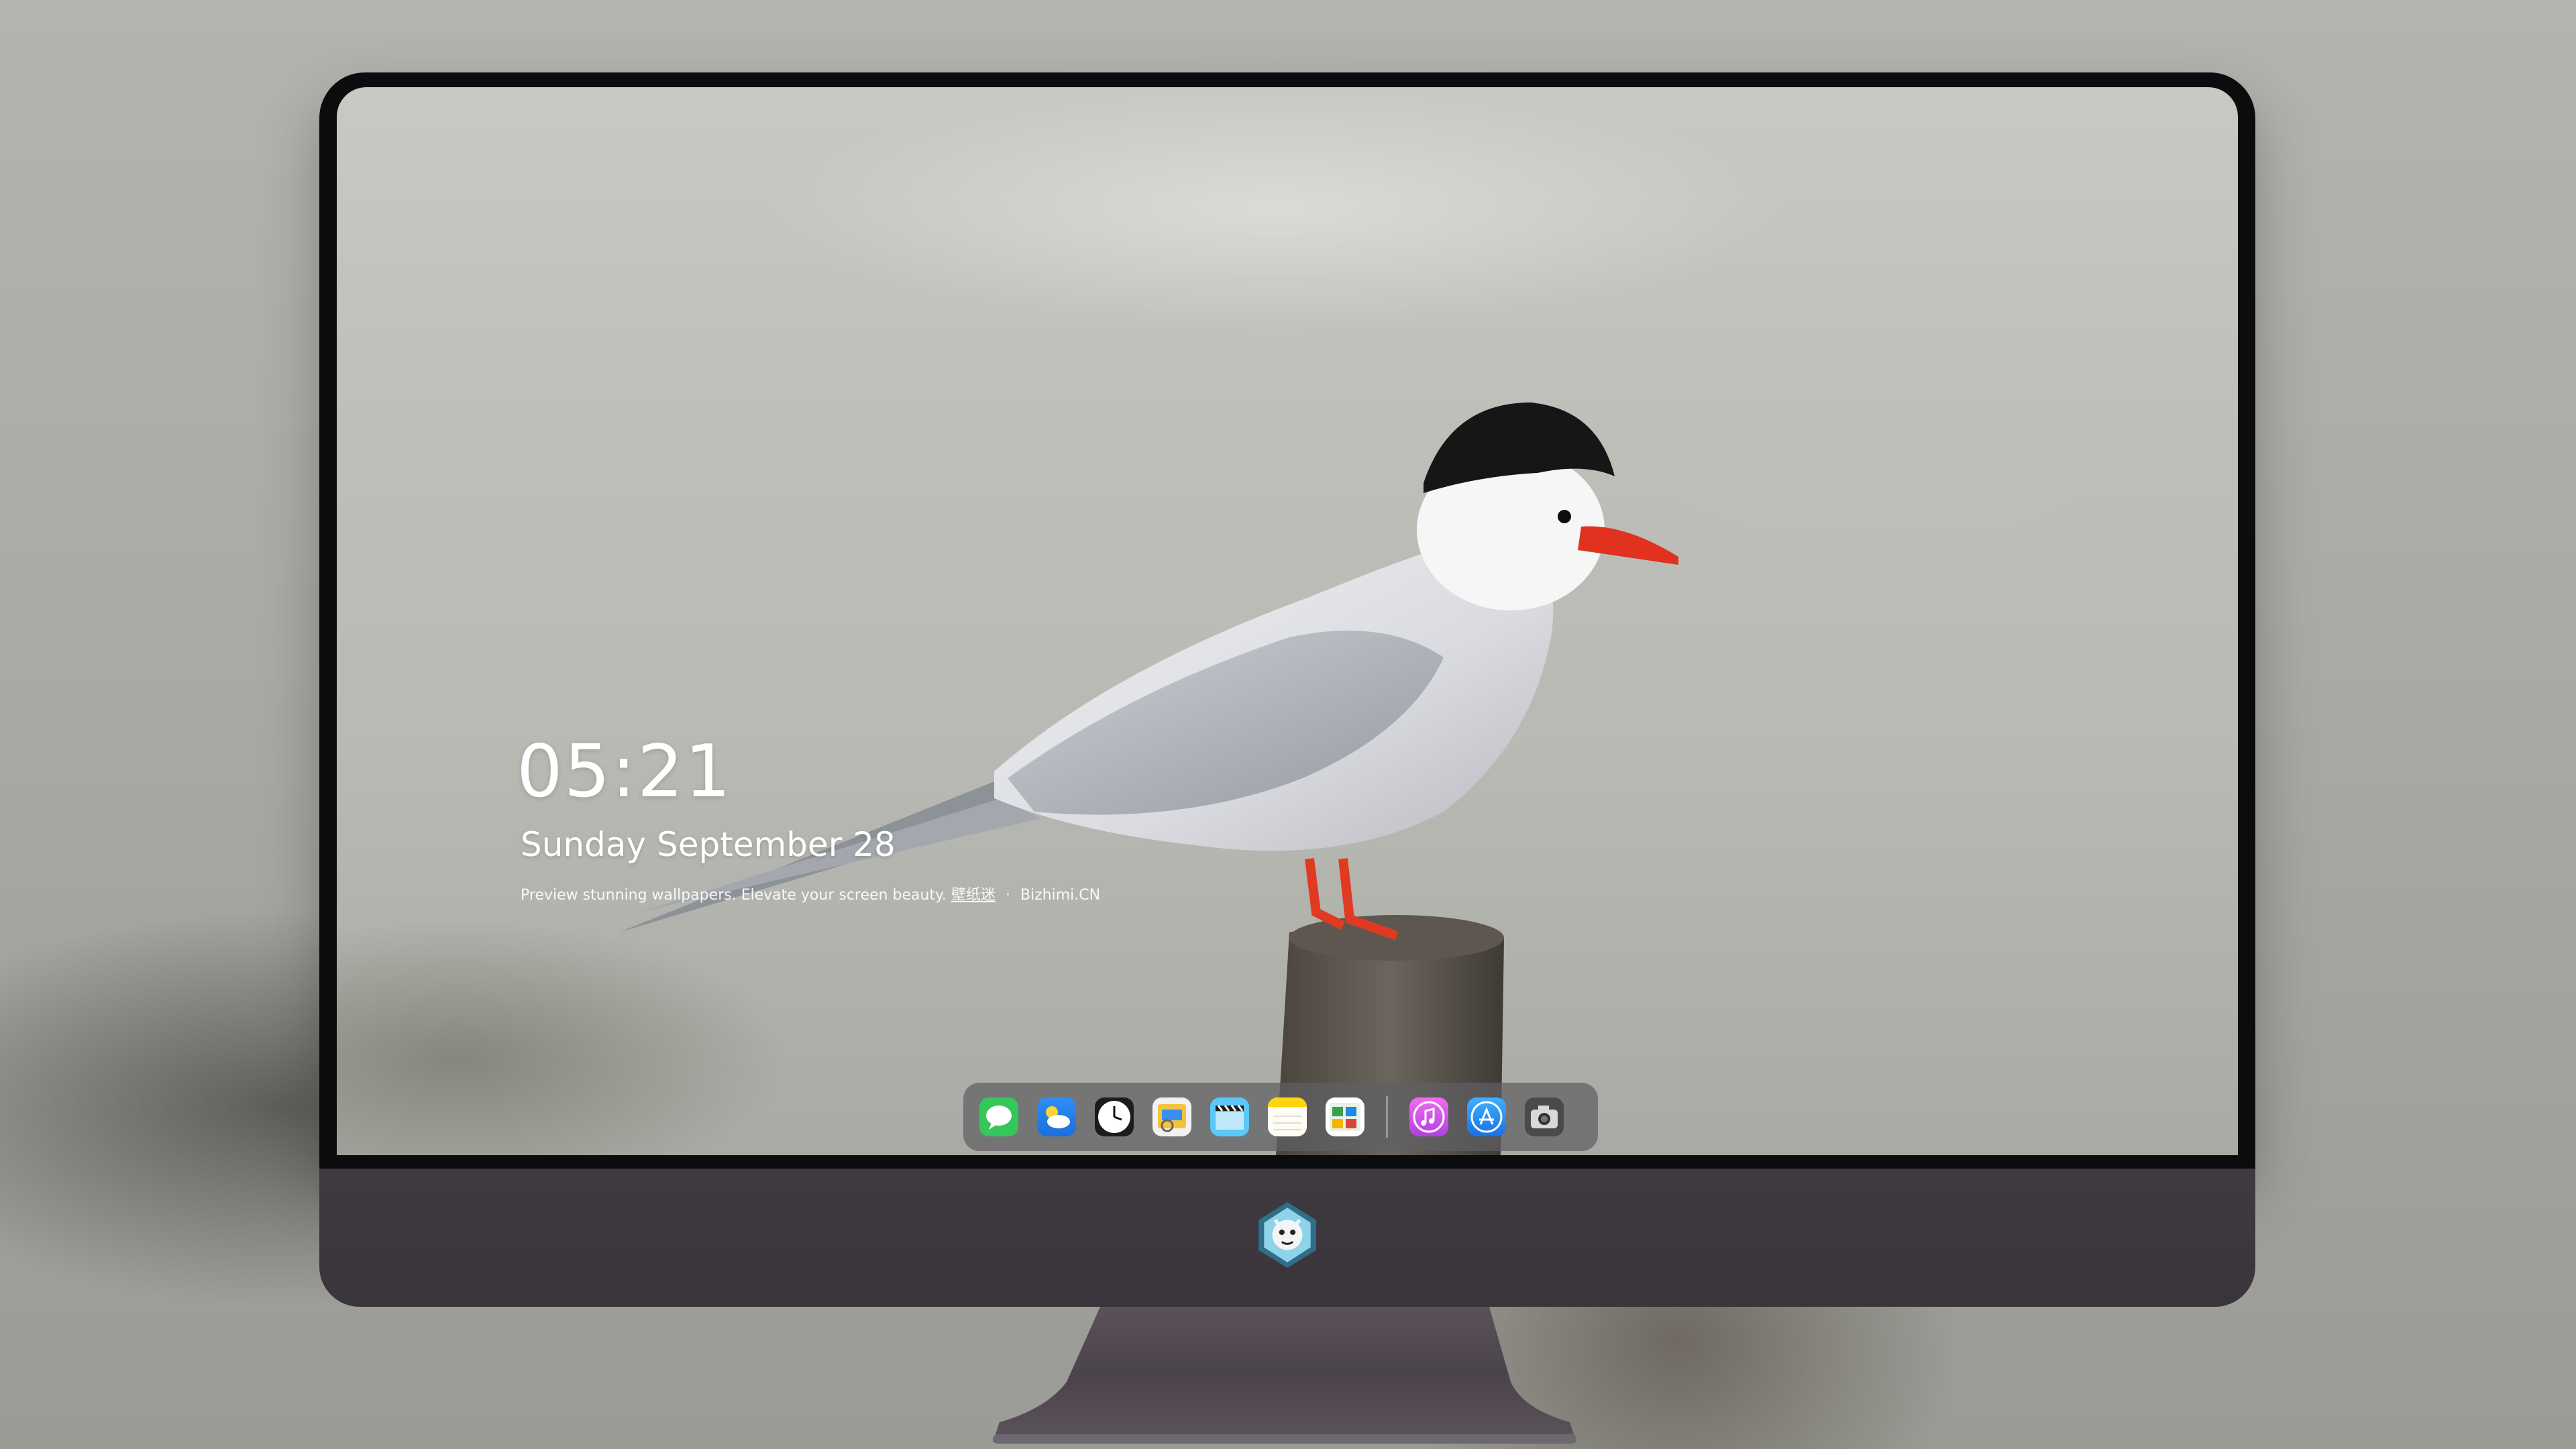  I want to click on caption-site: Bizhimi.CN, so click(1060, 895).